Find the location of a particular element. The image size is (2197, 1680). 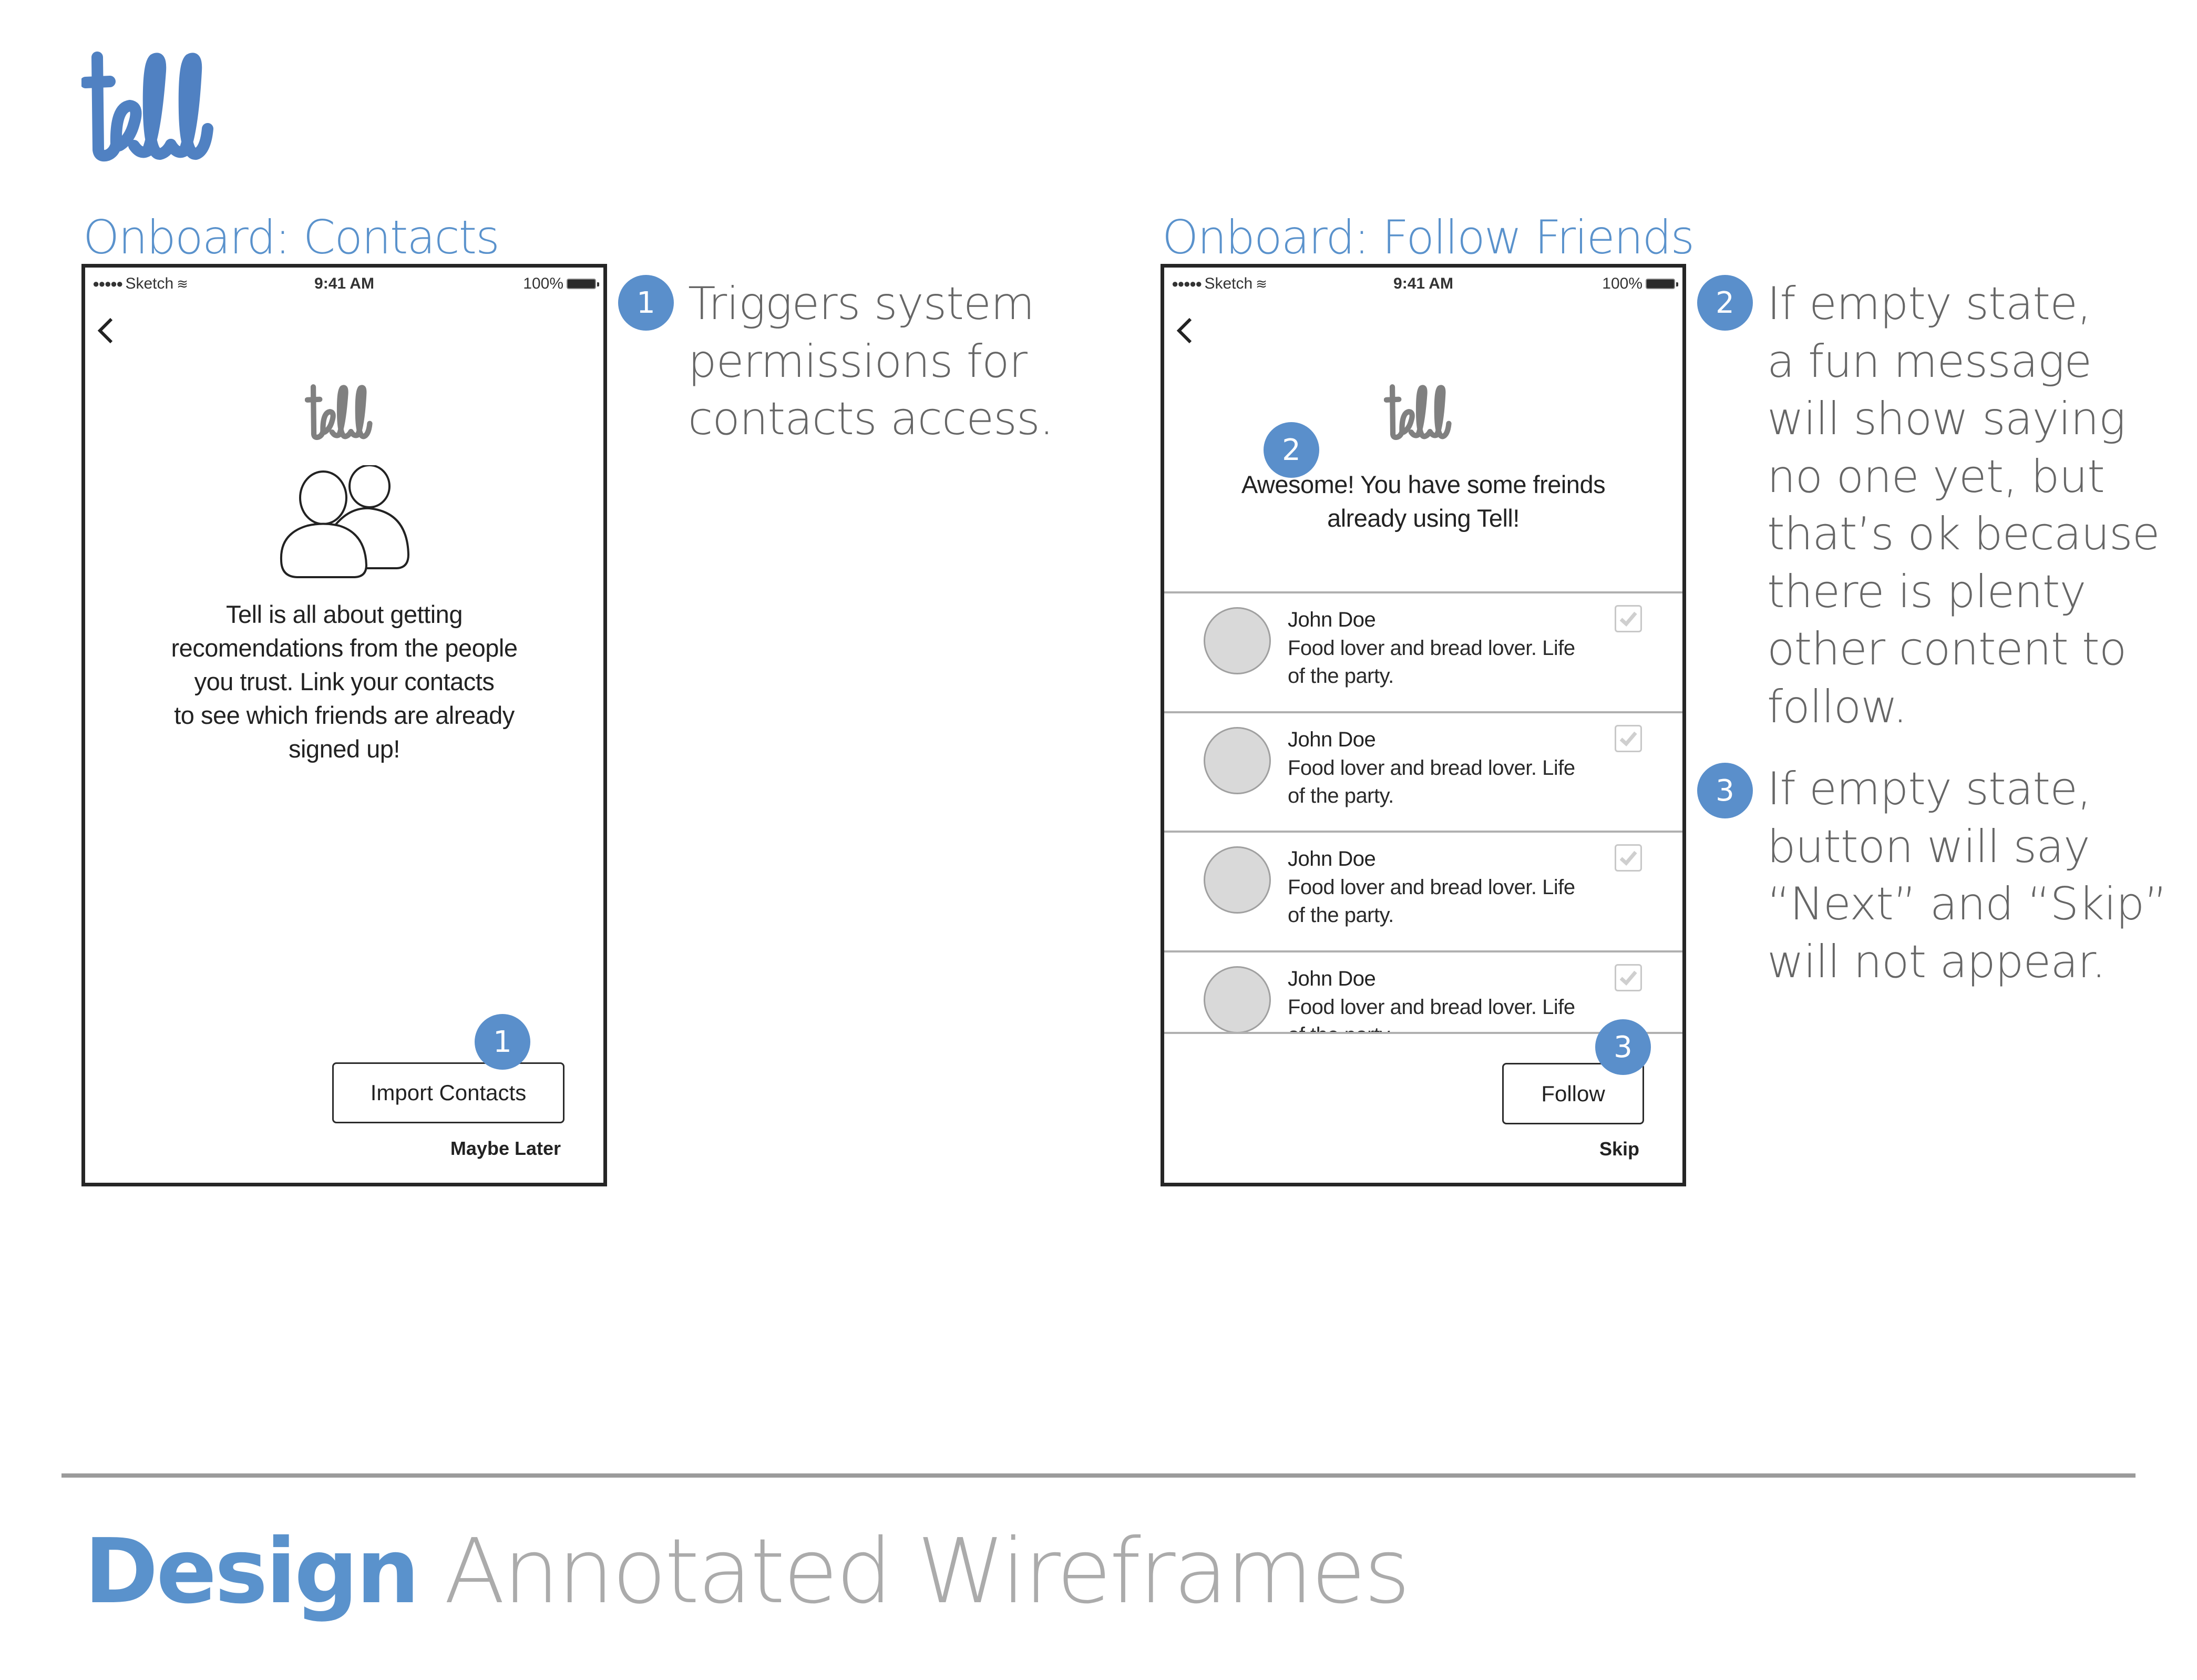

screen-title-follow-friends: Onboard: Follow Friends is located at coordinates (1428, 237).